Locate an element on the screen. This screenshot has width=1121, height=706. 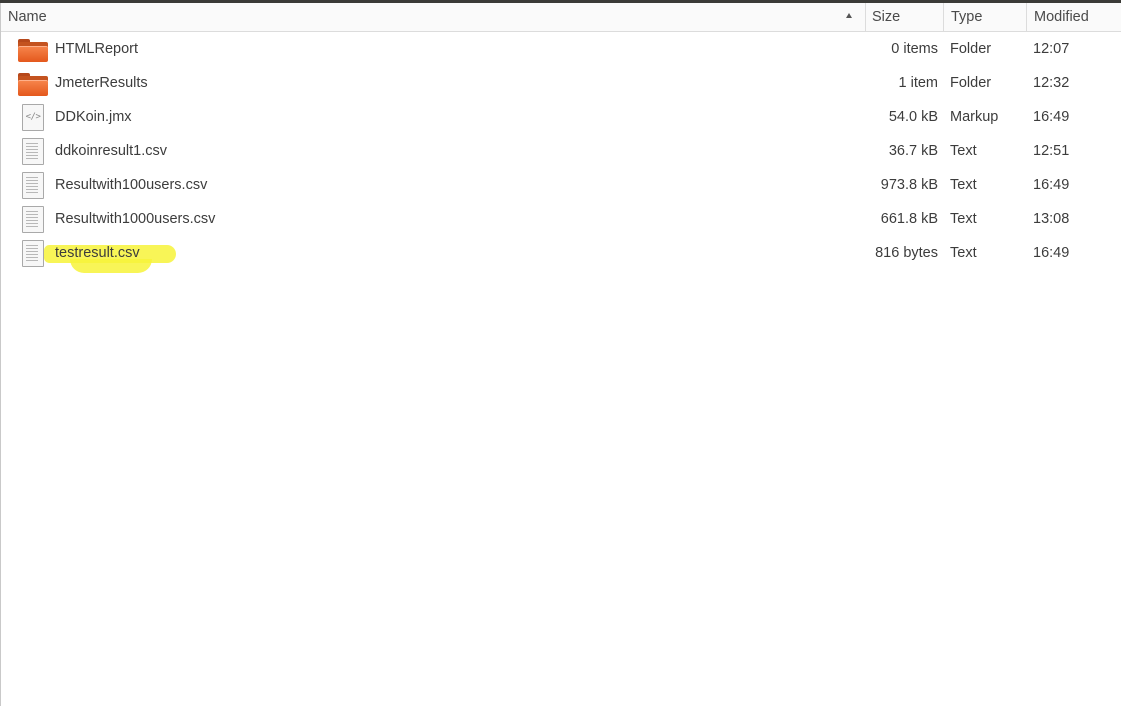
file-name: ddkoinresult1.csv is located at coordinates (111, 151).